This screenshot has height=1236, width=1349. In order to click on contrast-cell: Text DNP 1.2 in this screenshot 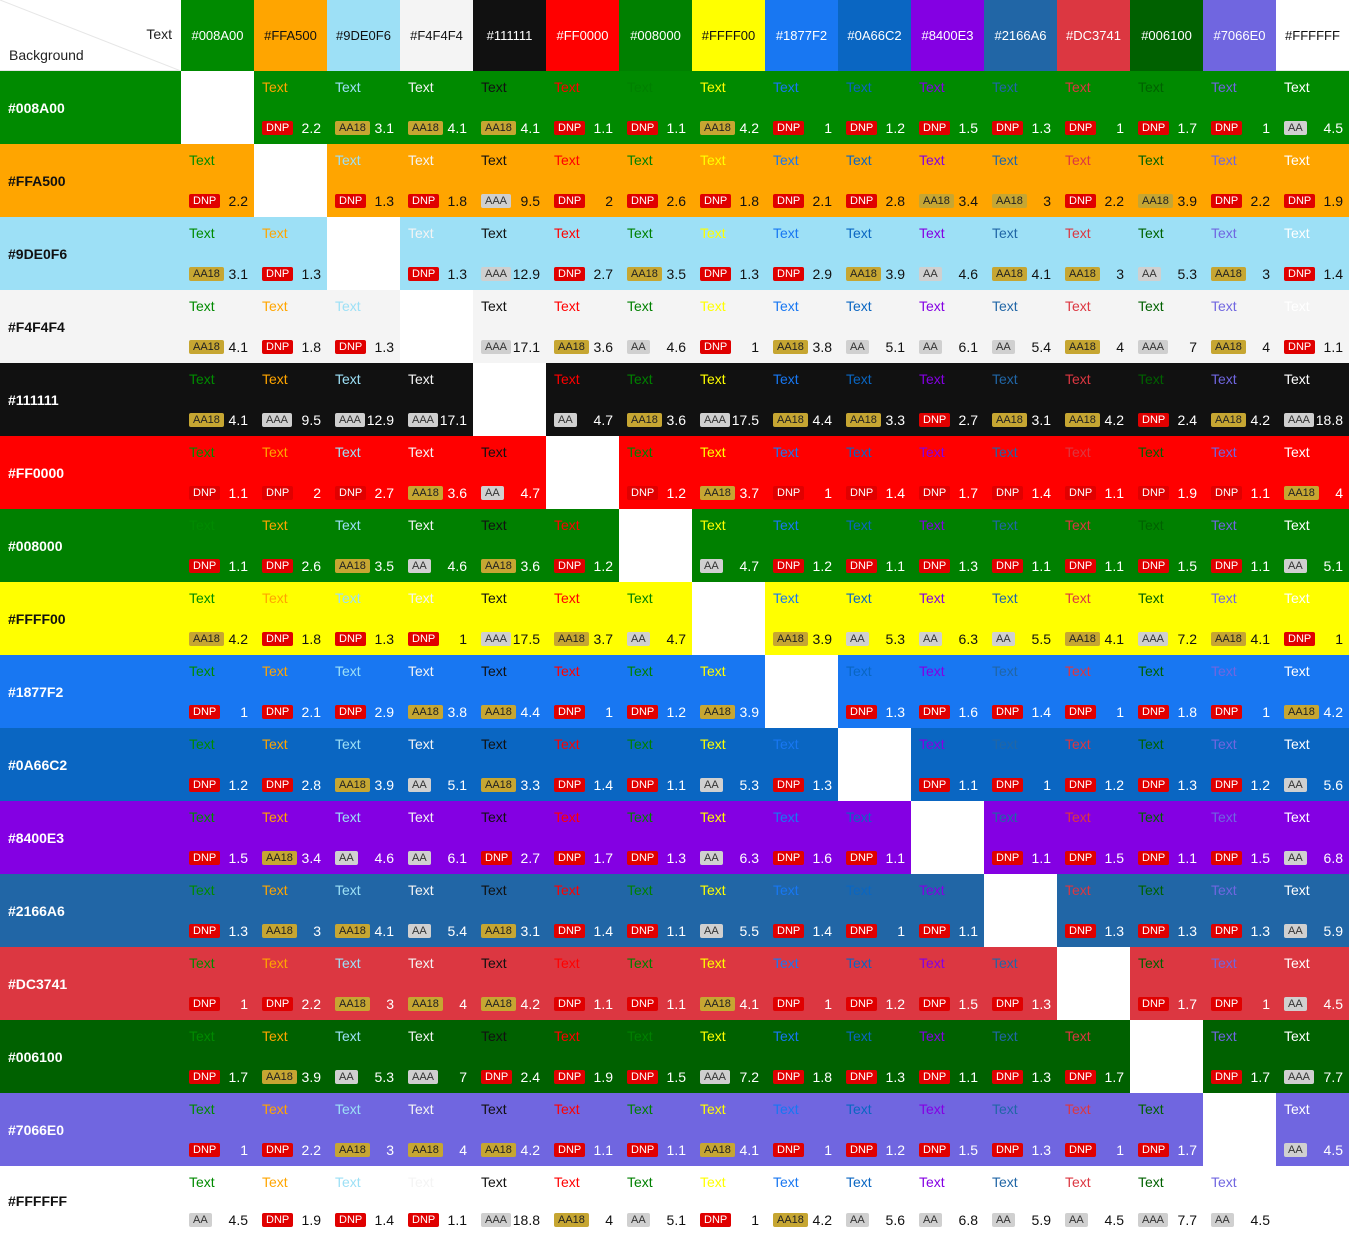, I will do `click(874, 983)`.